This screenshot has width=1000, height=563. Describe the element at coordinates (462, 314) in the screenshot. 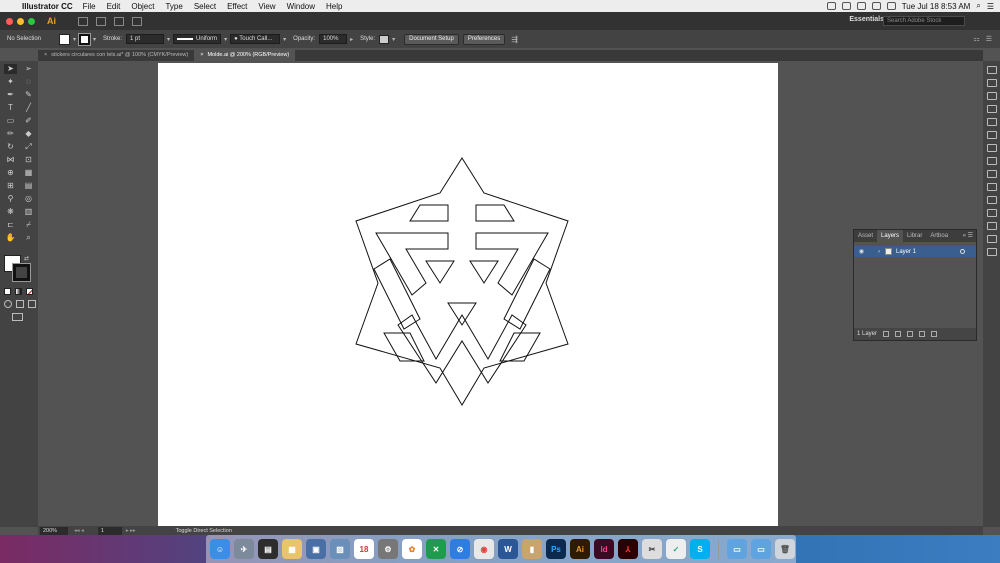

I see `center-small-triangle` at that location.